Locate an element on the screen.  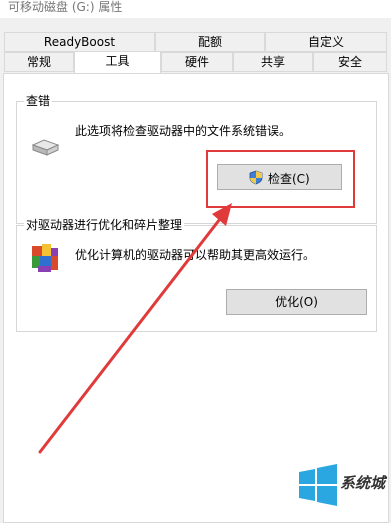
watermark: 系统城 is located at coordinates (340, 487).